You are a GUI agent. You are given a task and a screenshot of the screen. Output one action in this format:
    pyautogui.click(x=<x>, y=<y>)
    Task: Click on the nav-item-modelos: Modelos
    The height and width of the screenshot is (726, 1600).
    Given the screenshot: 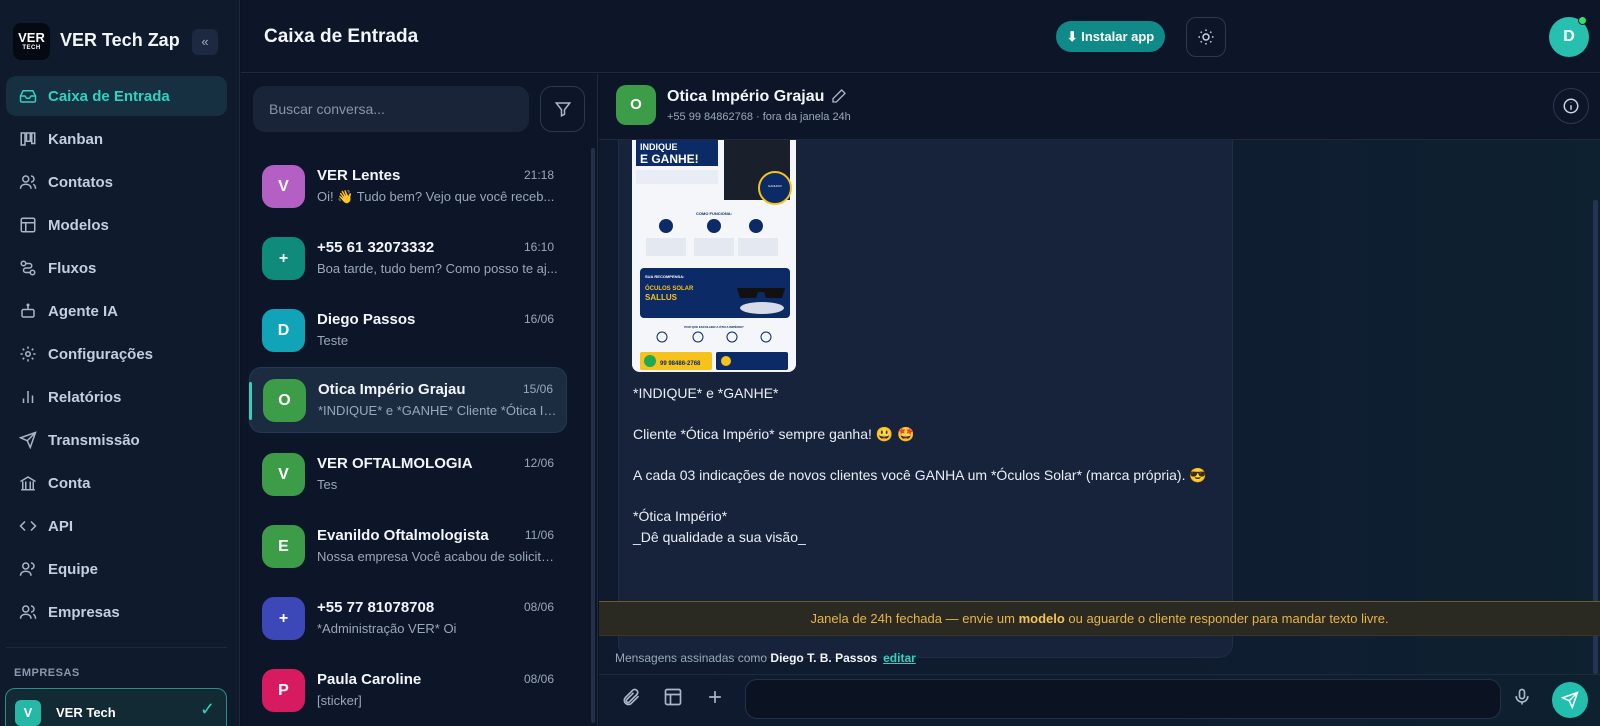 What is the action you would take?
    pyautogui.click(x=116, y=225)
    